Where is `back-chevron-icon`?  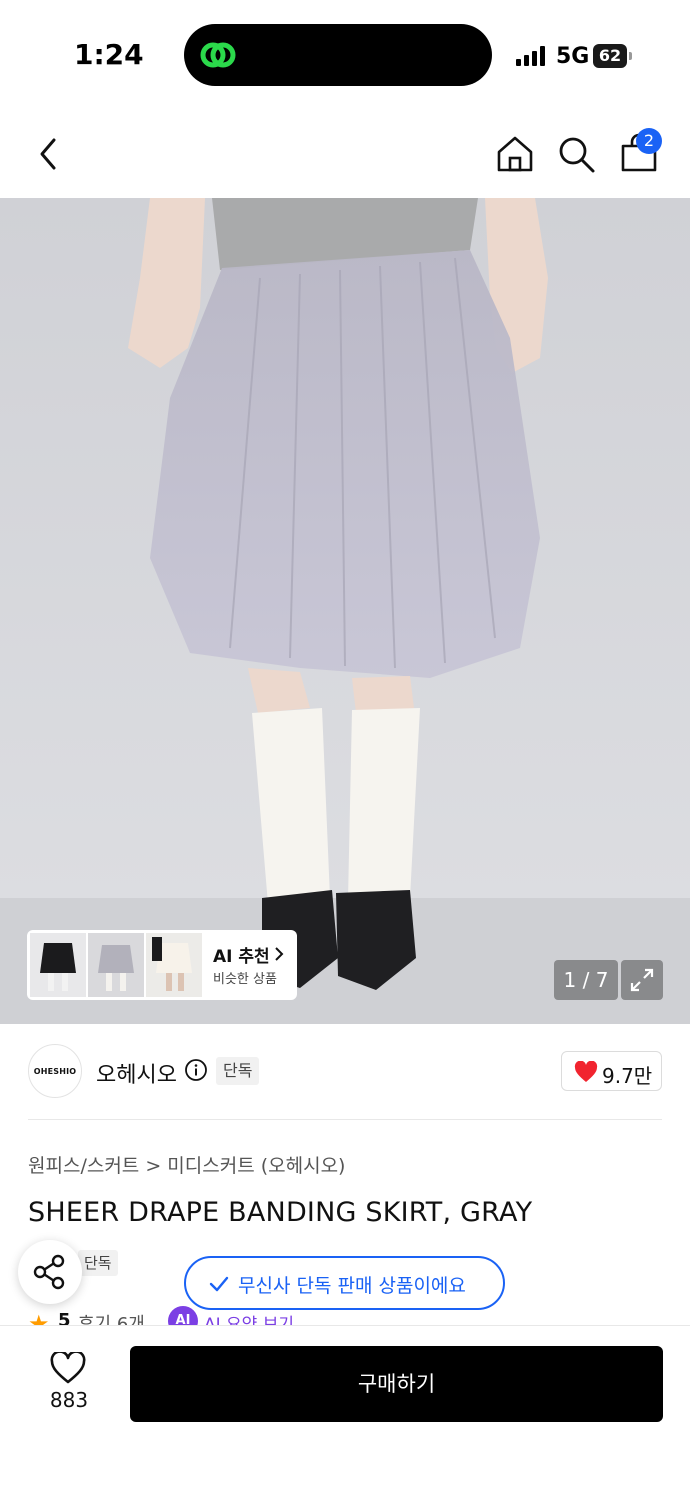 back-chevron-icon is located at coordinates (48, 154).